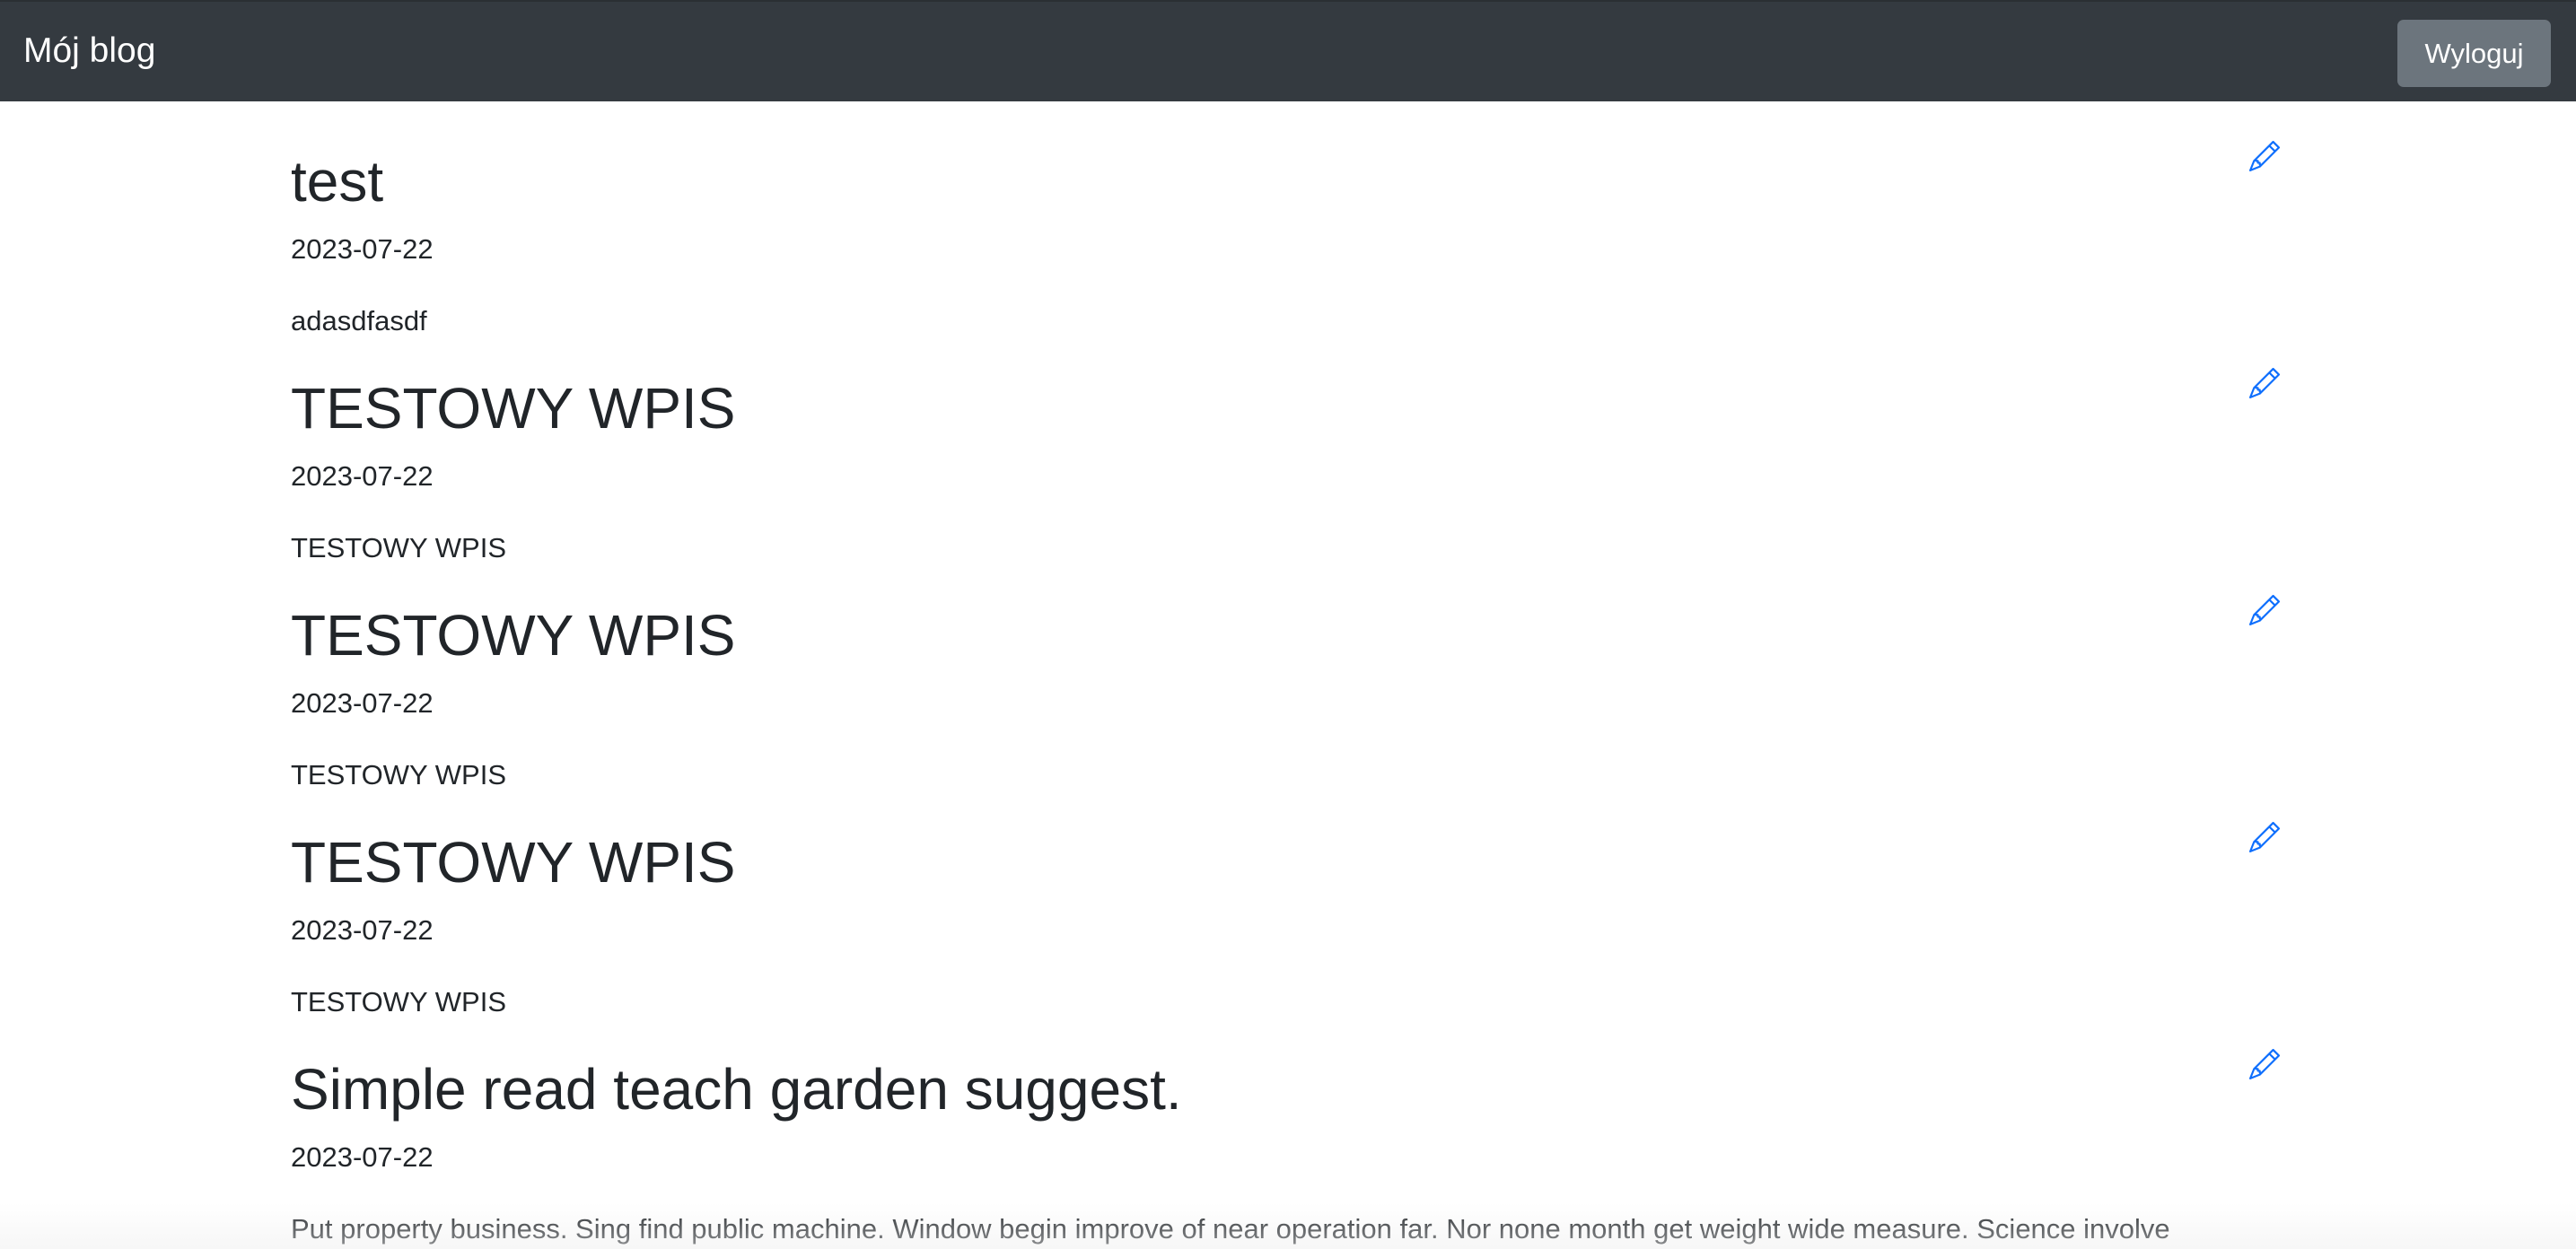 This screenshot has height=1249, width=2576. Describe the element at coordinates (1288, 218) in the screenshot. I see `post-item: test 2023-07-22 adasdfasdf` at that location.